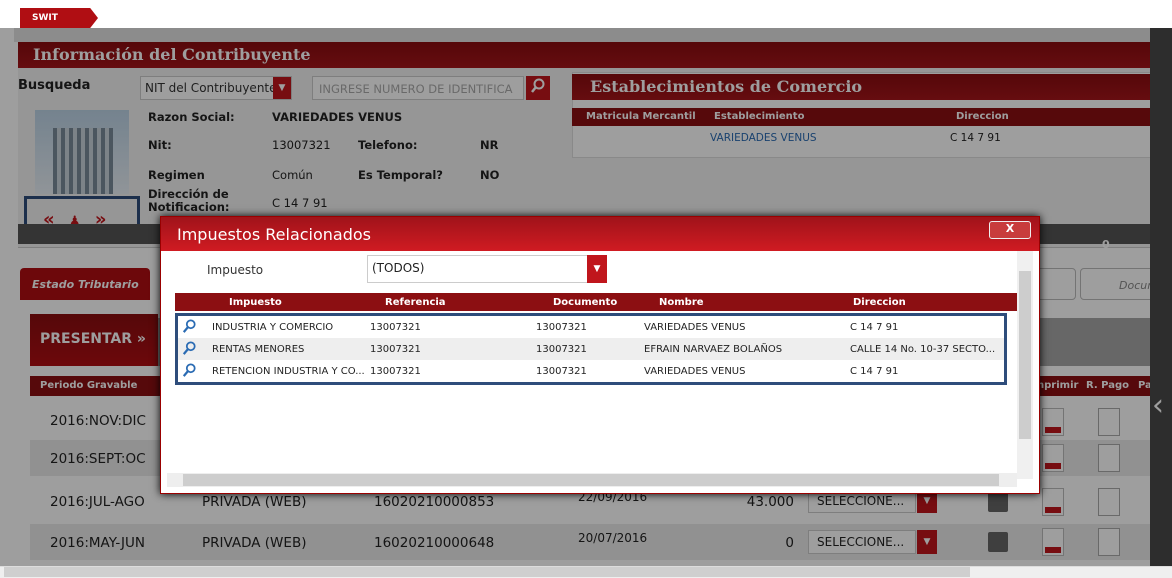 This screenshot has height=578, width=1172. What do you see at coordinates (487, 269) in the screenshot?
I see `impuesto-select: (TODOS) ▼` at bounding box center [487, 269].